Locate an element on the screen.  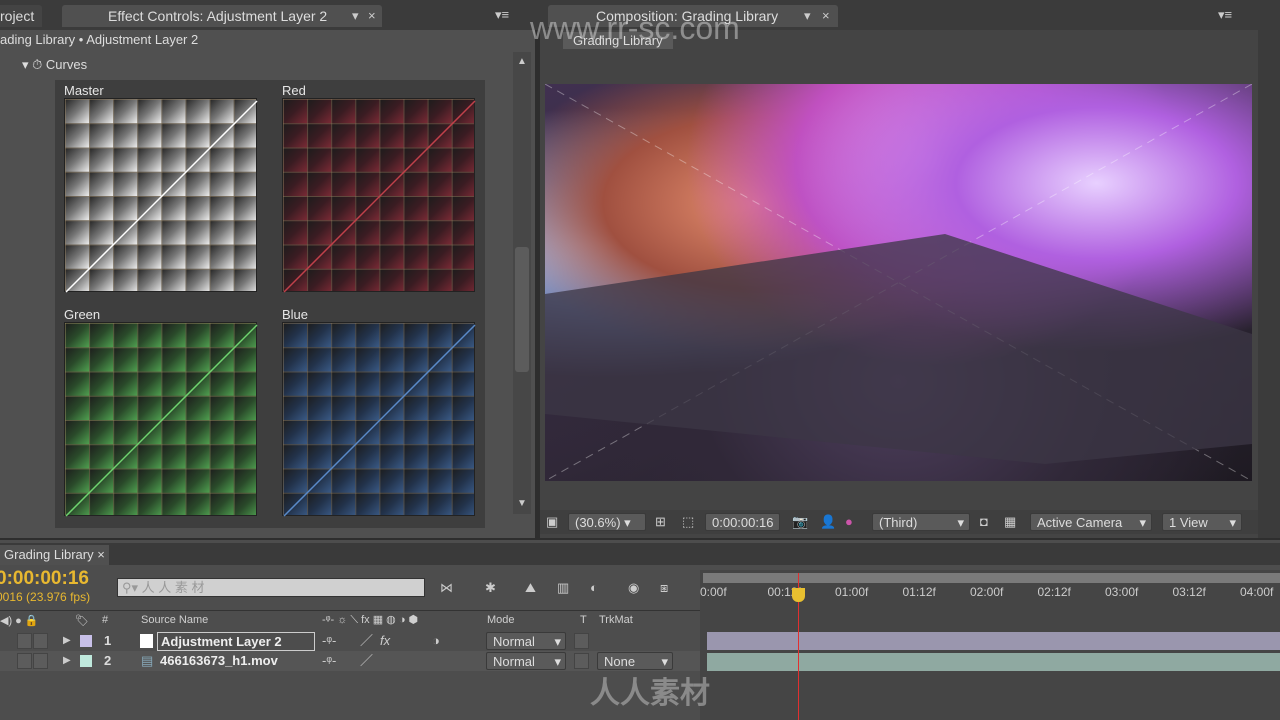
motion-blur-icon: ◐ is located at coordinates (594, 588).